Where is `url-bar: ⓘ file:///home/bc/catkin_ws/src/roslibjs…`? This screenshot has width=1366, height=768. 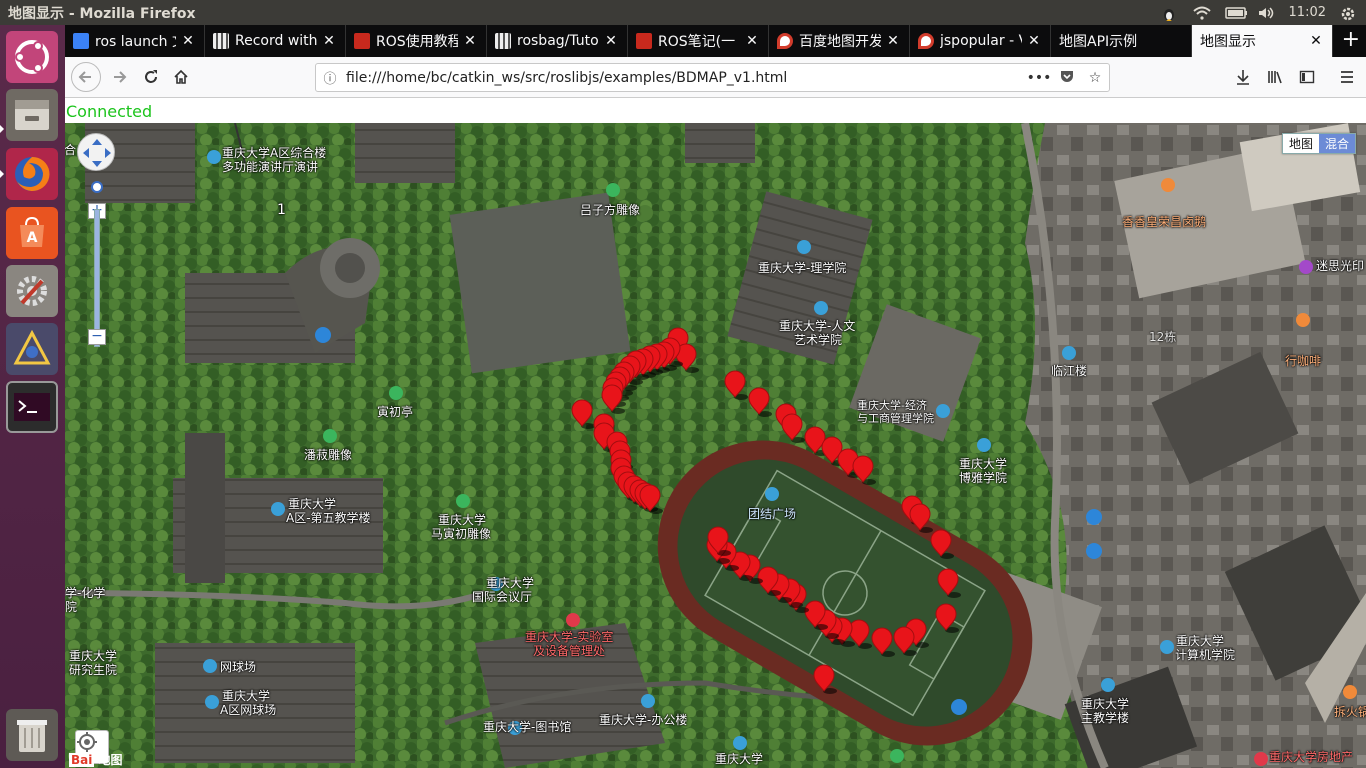 url-bar: ⓘ file:///home/bc/catkin_ws/src/roslibjs… is located at coordinates (712, 77).